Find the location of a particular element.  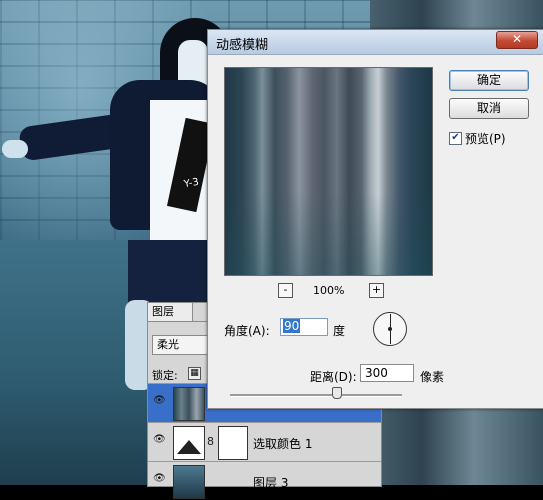

figure-hand is located at coordinates (15, 149).